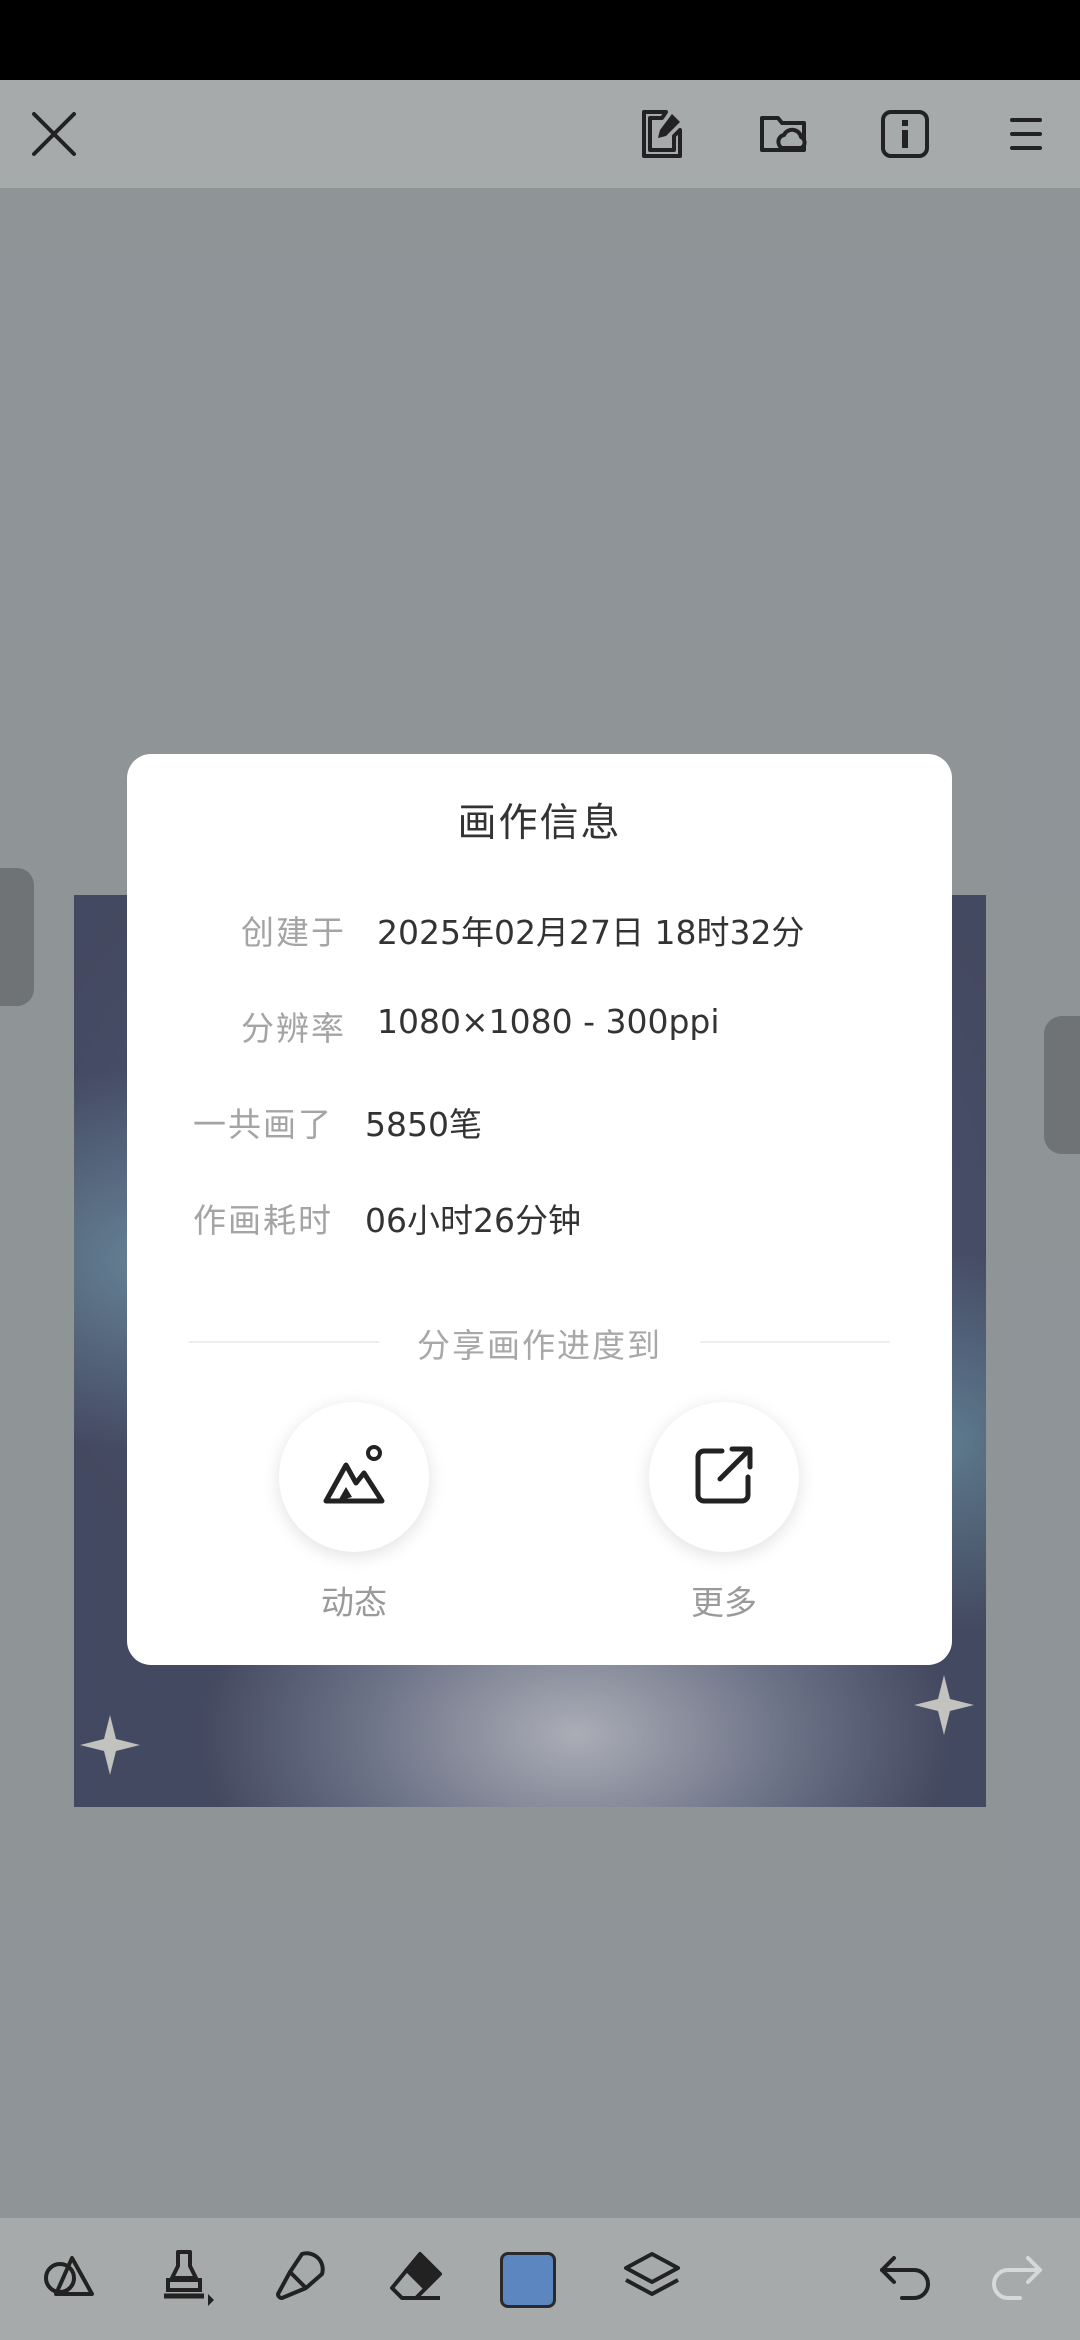 The height and width of the screenshot is (2340, 1080). What do you see at coordinates (724, 1602) in the screenshot?
I see `share-more-label: 更多` at bounding box center [724, 1602].